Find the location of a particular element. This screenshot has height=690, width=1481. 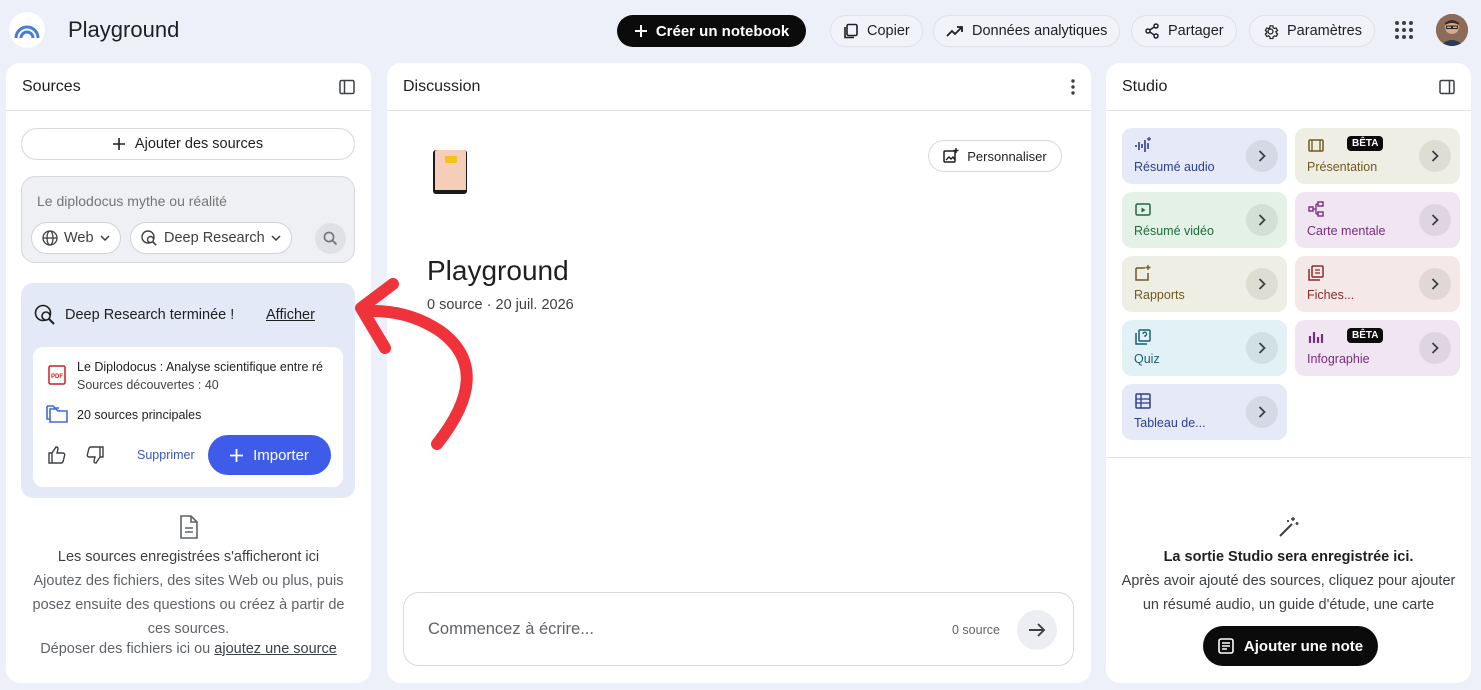

pdf-icon: PDF is located at coordinates (57, 375).